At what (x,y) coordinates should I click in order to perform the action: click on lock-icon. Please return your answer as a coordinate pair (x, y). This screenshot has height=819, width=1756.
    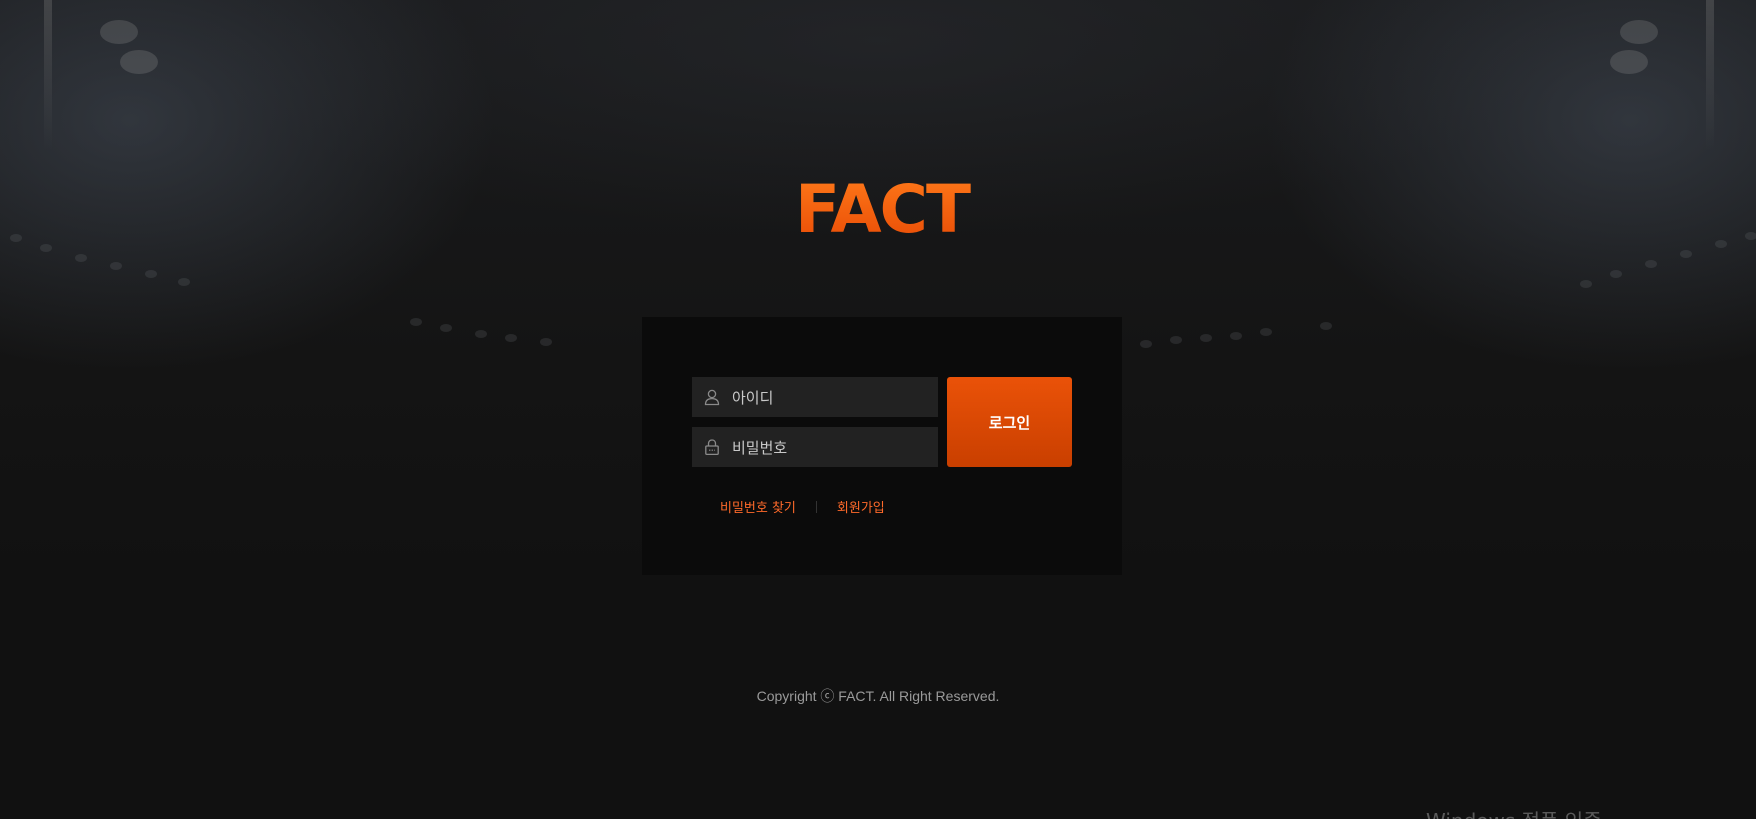
    Looking at the image, I should click on (712, 447).